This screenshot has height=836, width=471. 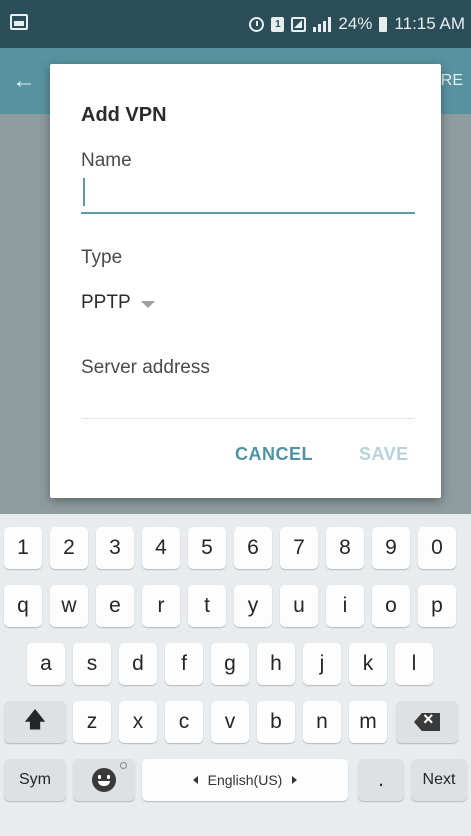 What do you see at coordinates (145, 368) in the screenshot?
I see `server-address-field: Server address` at bounding box center [145, 368].